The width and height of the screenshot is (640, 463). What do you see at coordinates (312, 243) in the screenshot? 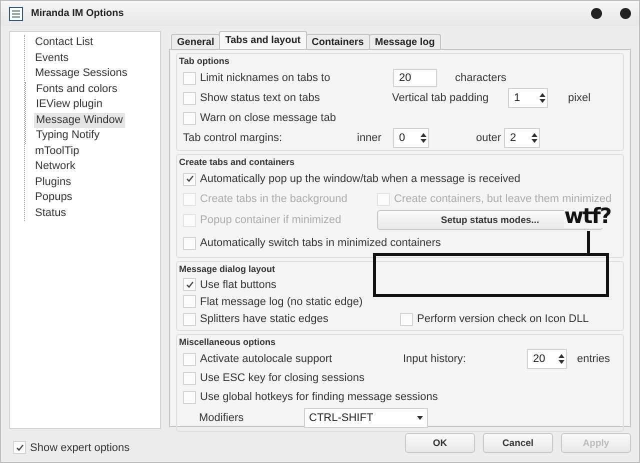
I see `checkbox: Automatically switch tabs in minimized containers` at bounding box center [312, 243].